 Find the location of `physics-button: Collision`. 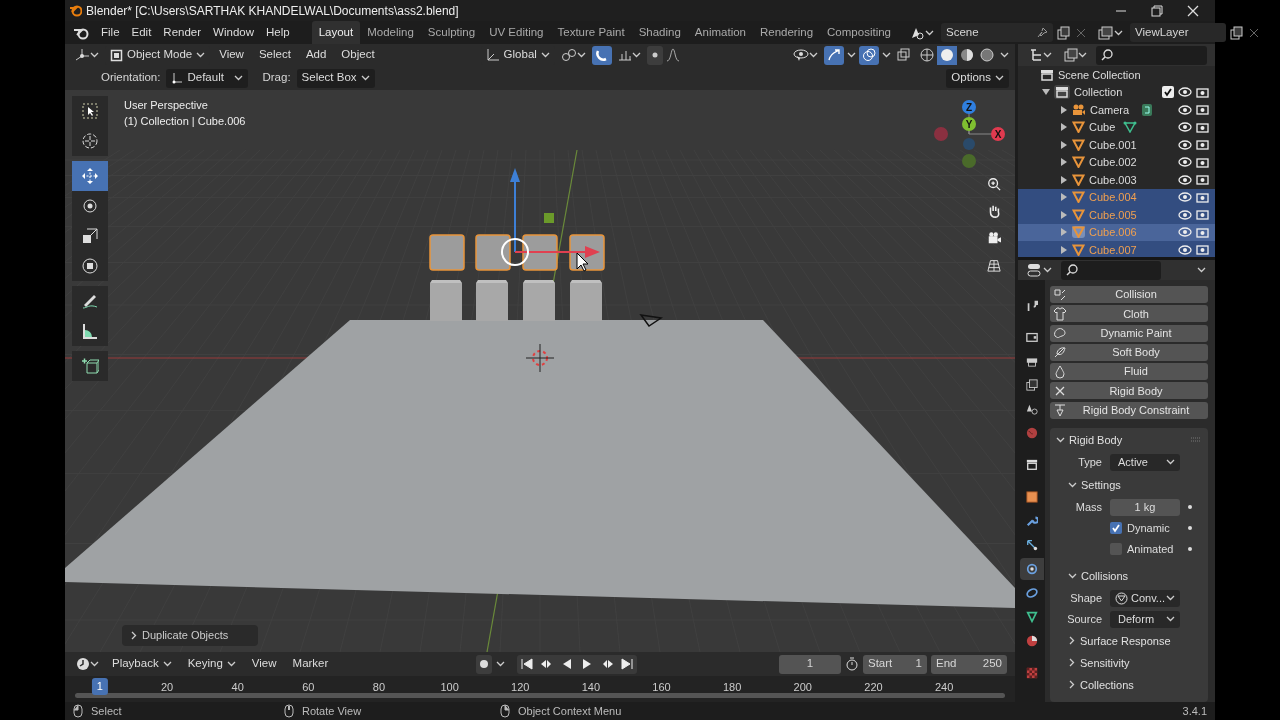

physics-button: Collision is located at coordinates (1129, 294).